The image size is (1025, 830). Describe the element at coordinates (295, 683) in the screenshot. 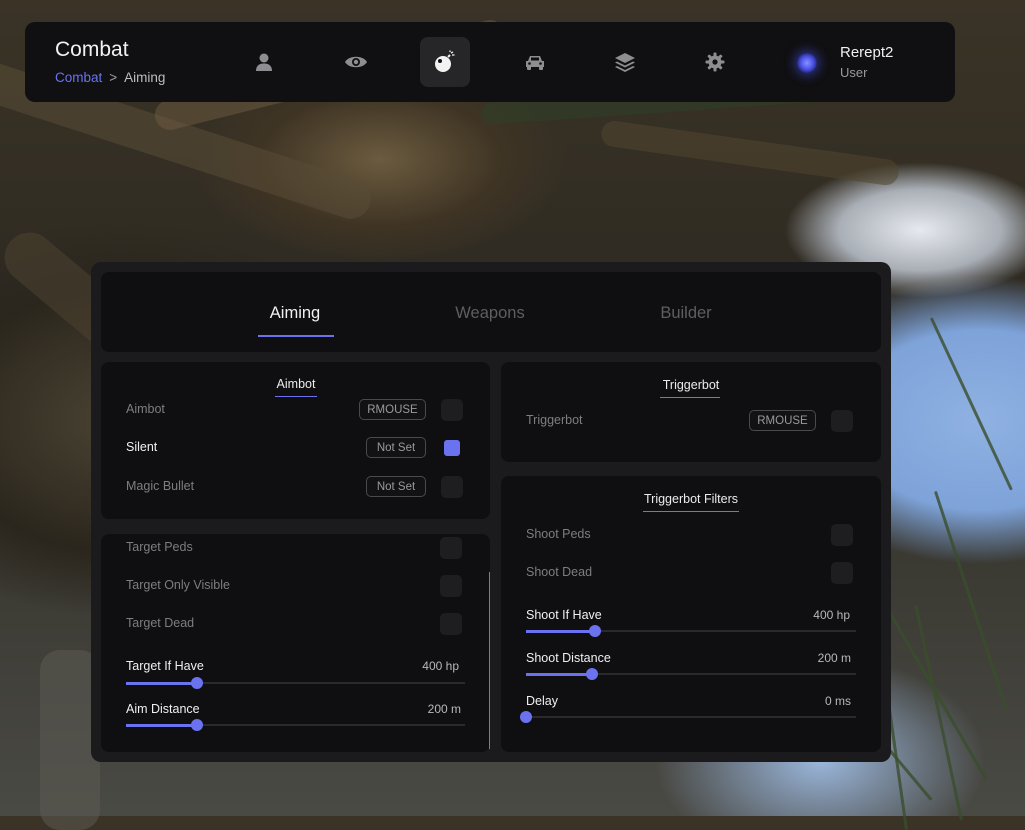

I see `target-if-have-slider` at that location.